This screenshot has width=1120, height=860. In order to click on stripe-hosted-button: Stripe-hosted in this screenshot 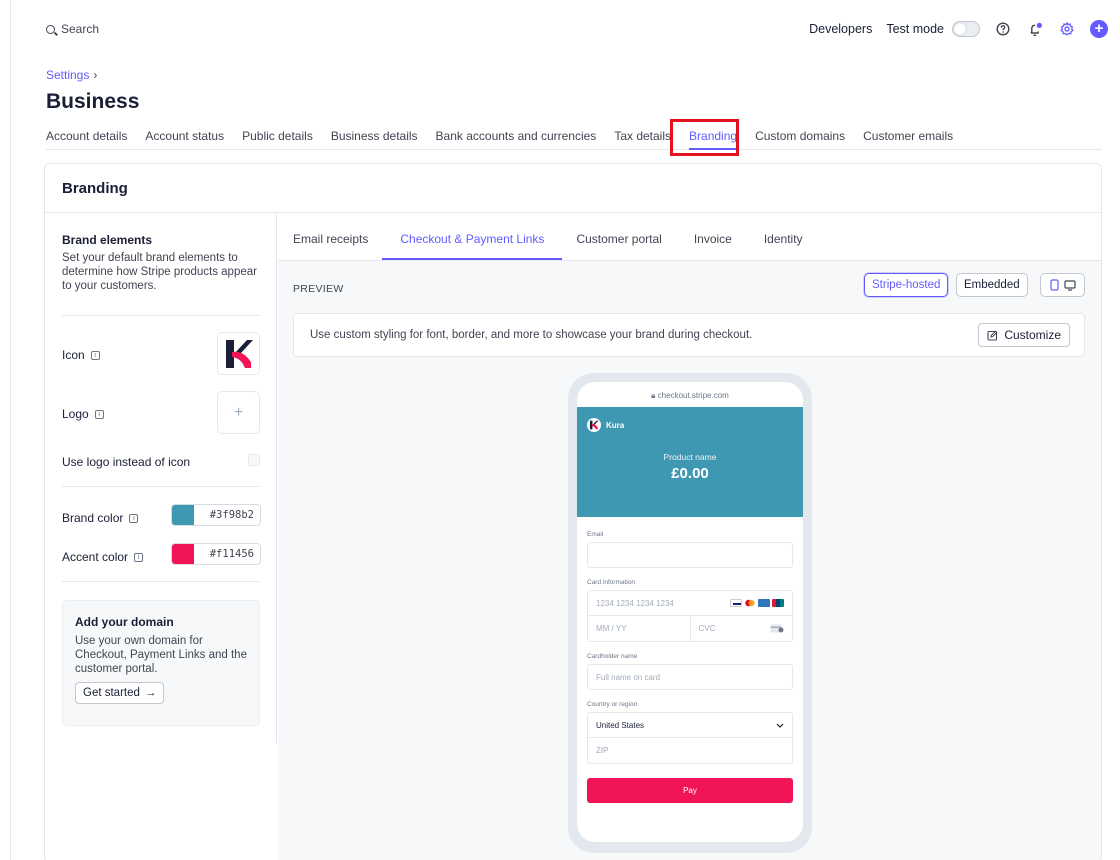, I will do `click(906, 285)`.